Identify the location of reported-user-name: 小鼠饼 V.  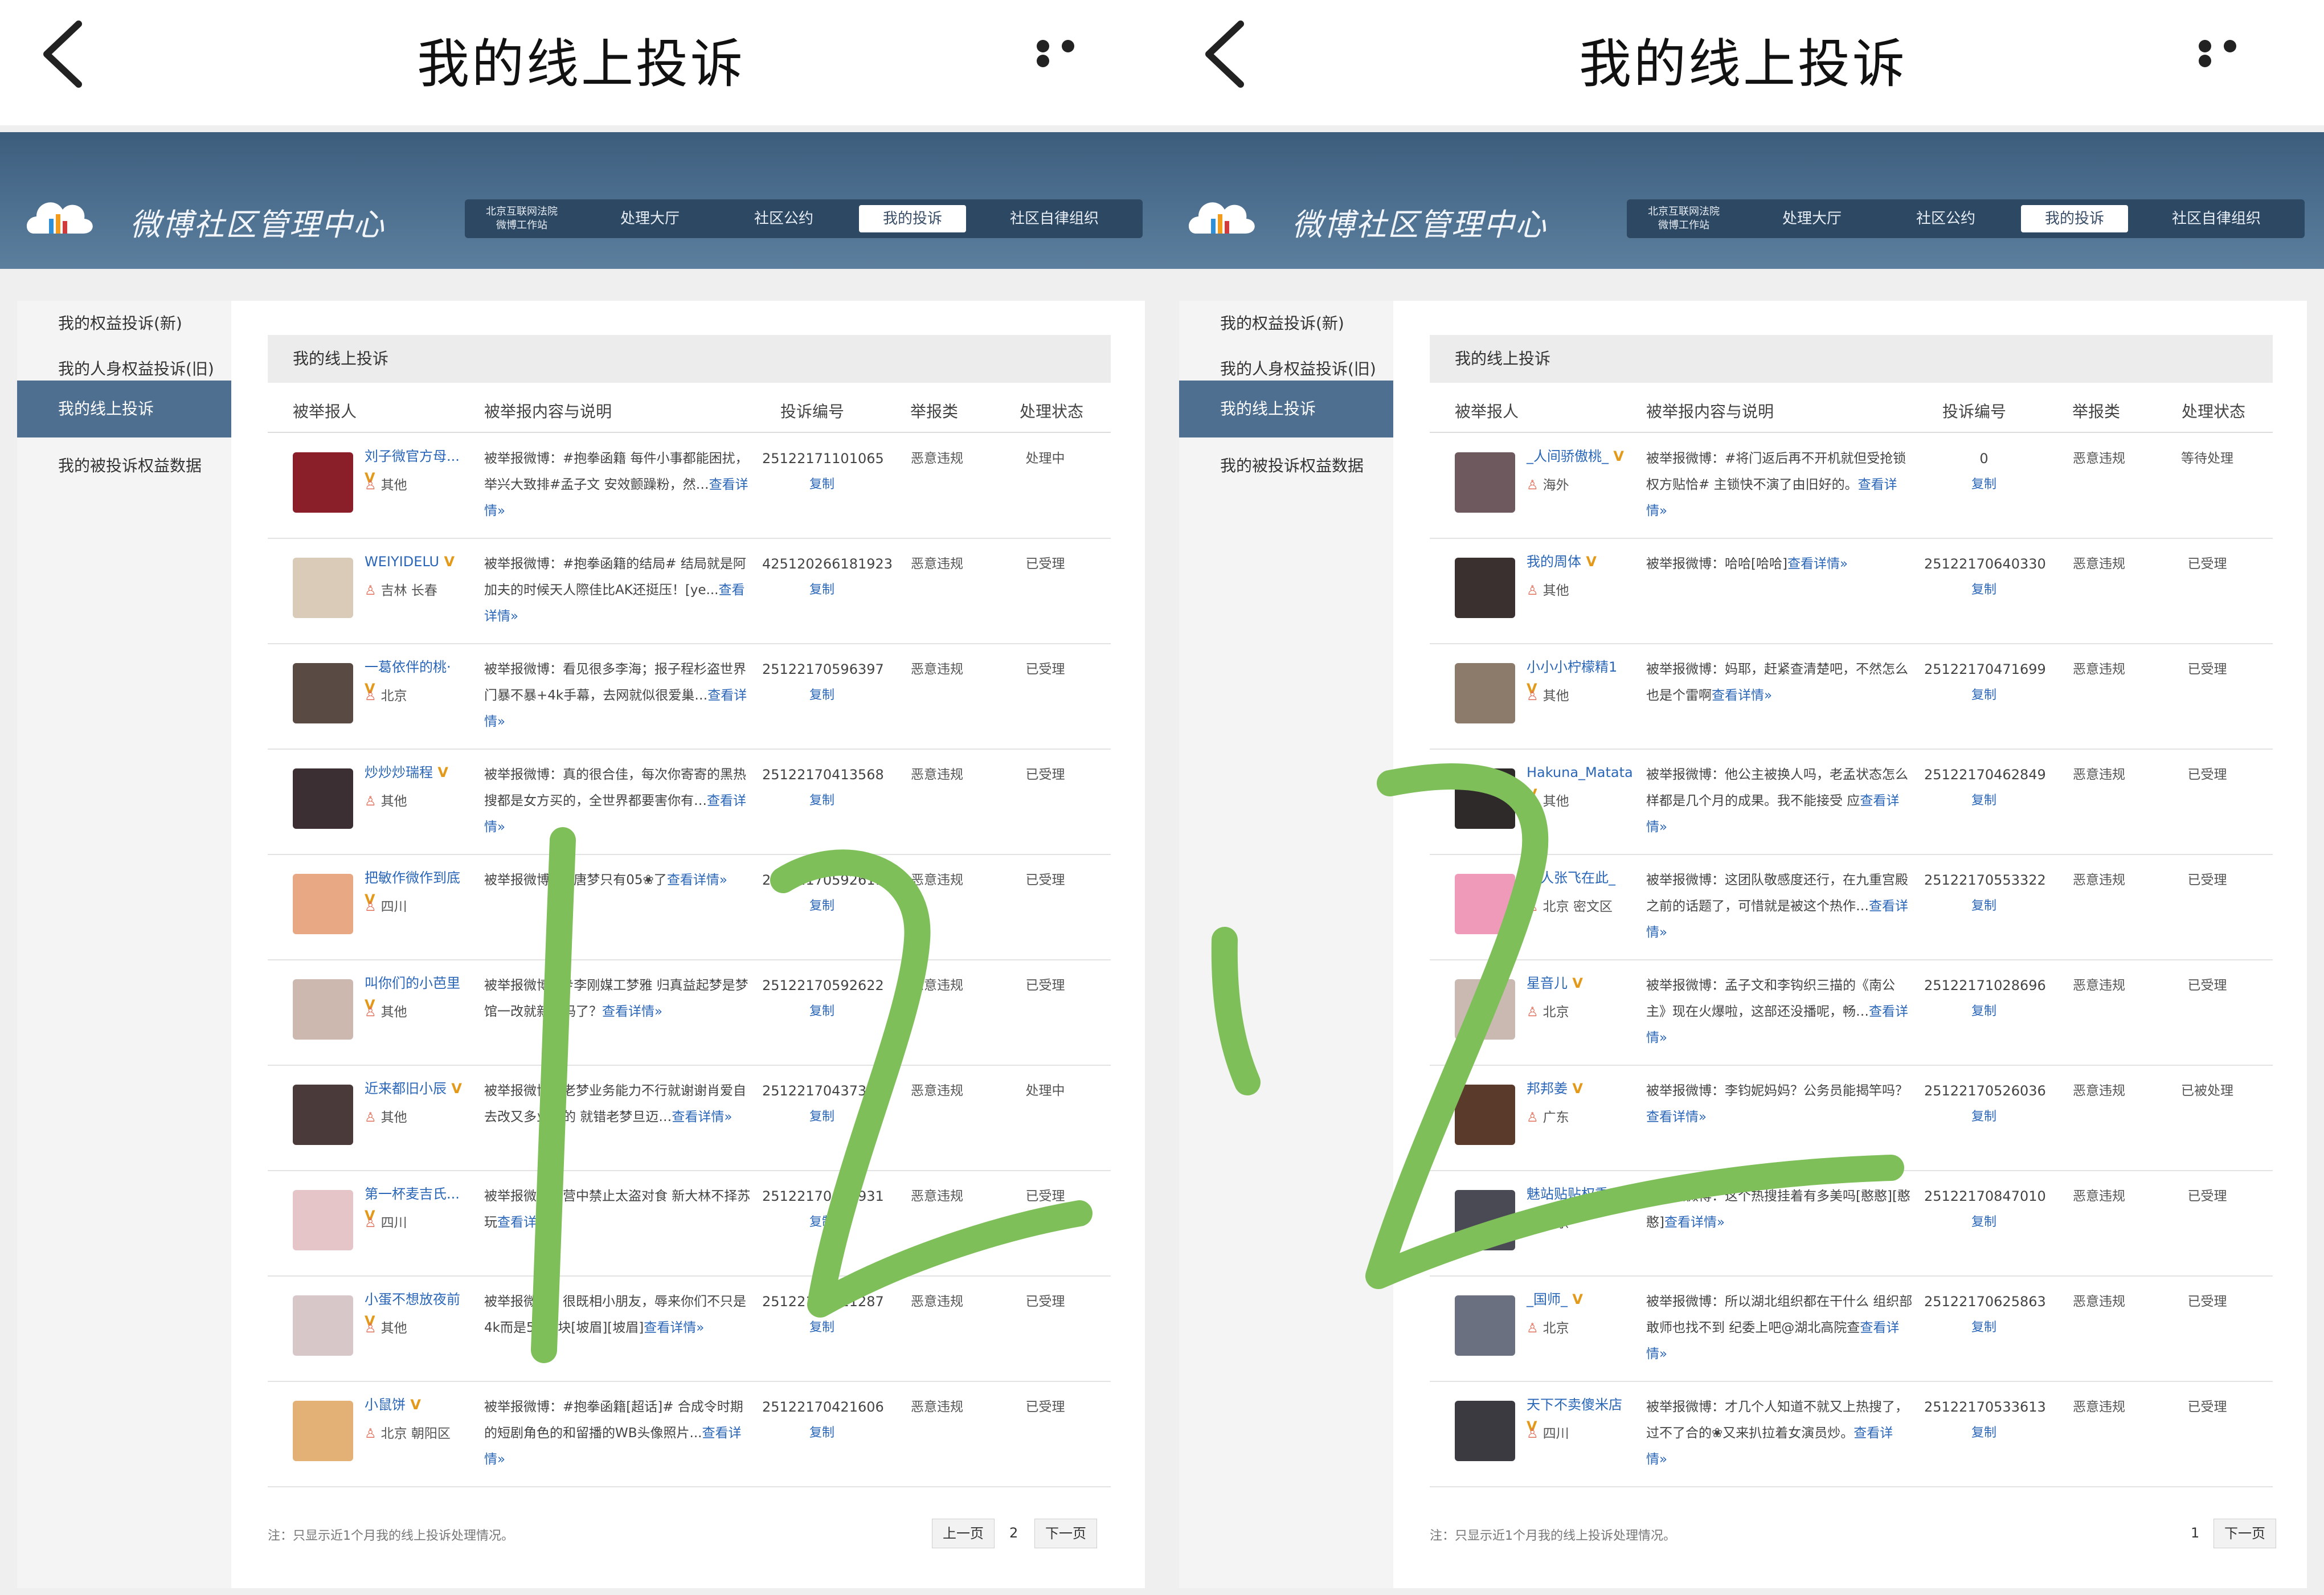
(415, 1405).